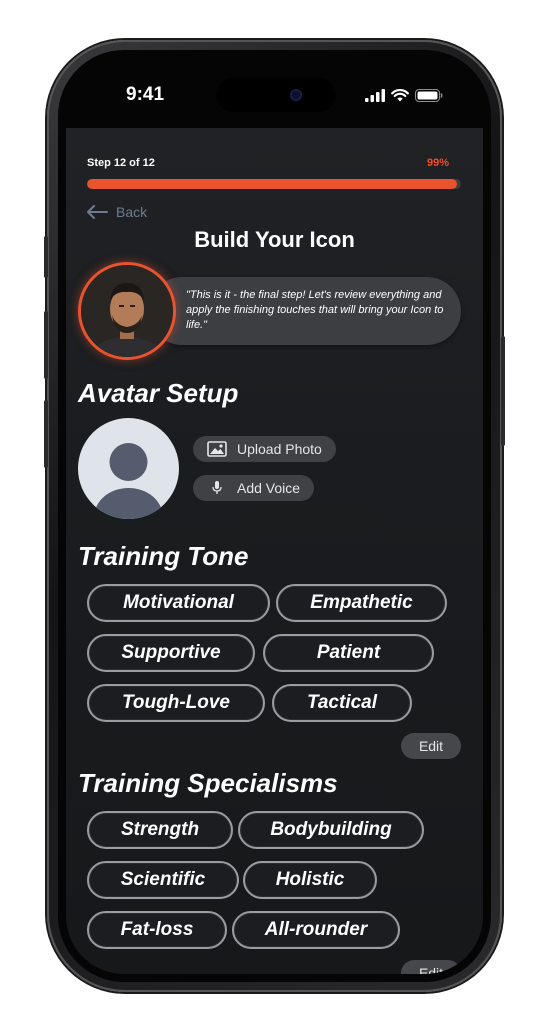 The height and width of the screenshot is (1030, 549). I want to click on progress-bar, so click(274, 184).